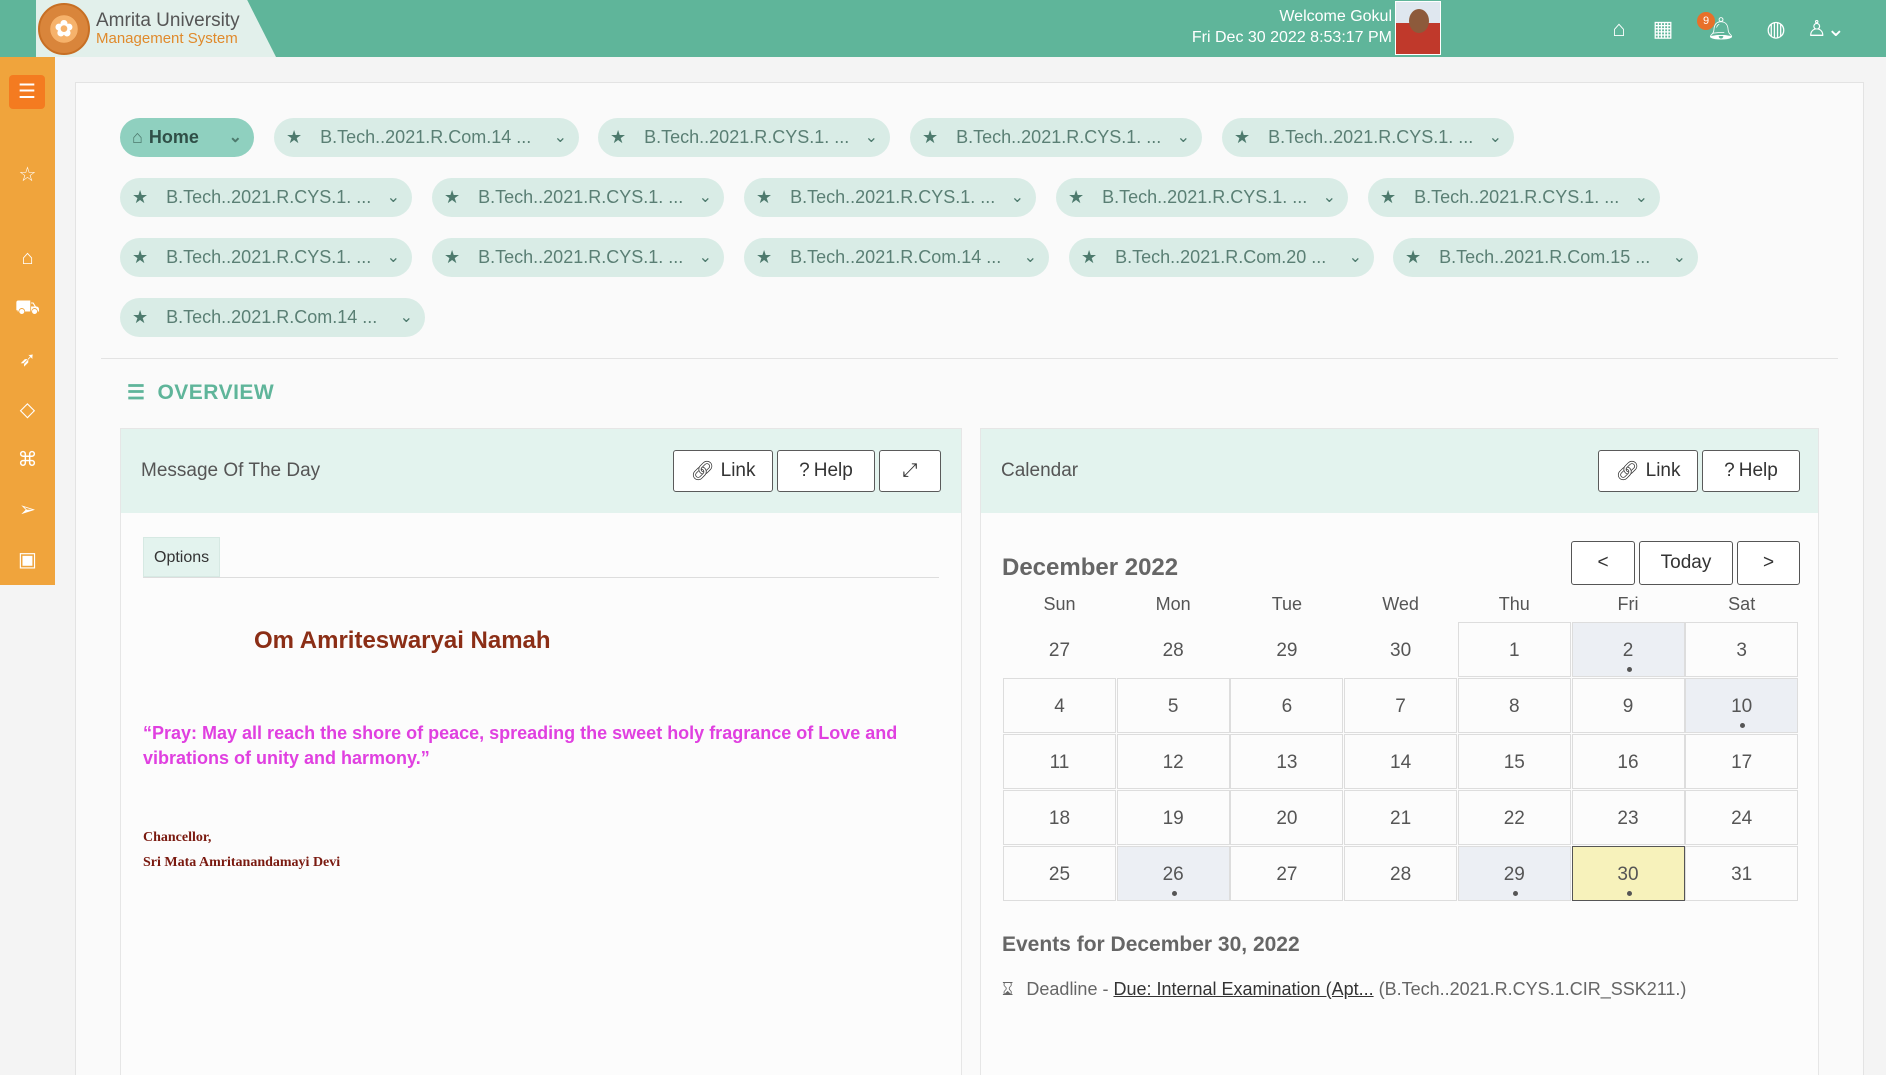  I want to click on calendar-day: 16, so click(1628, 761).